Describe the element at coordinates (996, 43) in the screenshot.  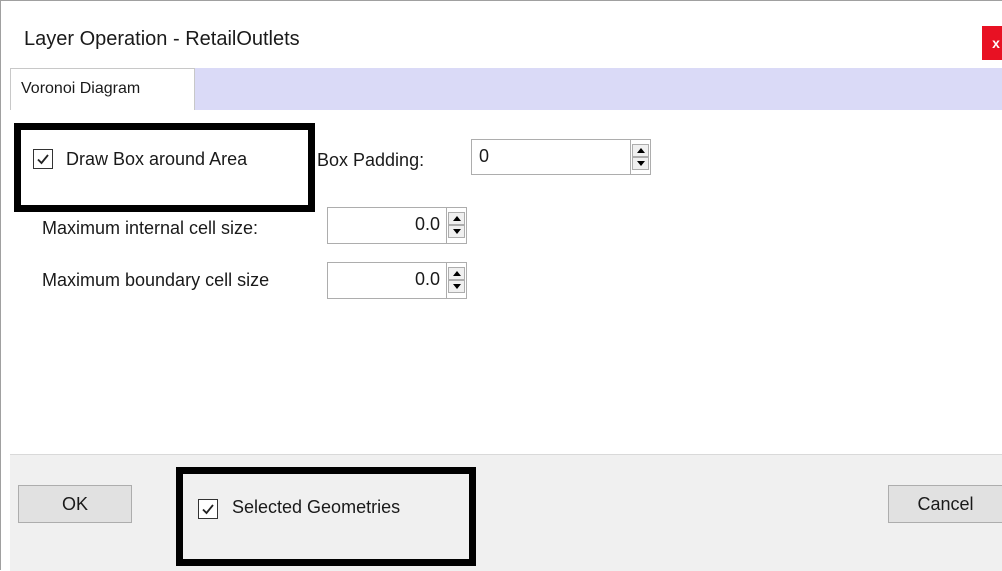
I see `close-icon: x` at that location.